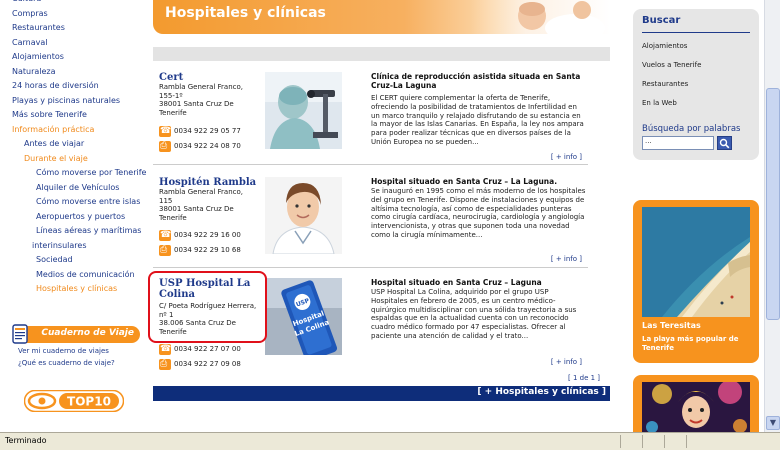 This screenshot has height=450, width=780. What do you see at coordinates (665, 84) in the screenshot?
I see `search-link-restaurantes: Restaurantes` at bounding box center [665, 84].